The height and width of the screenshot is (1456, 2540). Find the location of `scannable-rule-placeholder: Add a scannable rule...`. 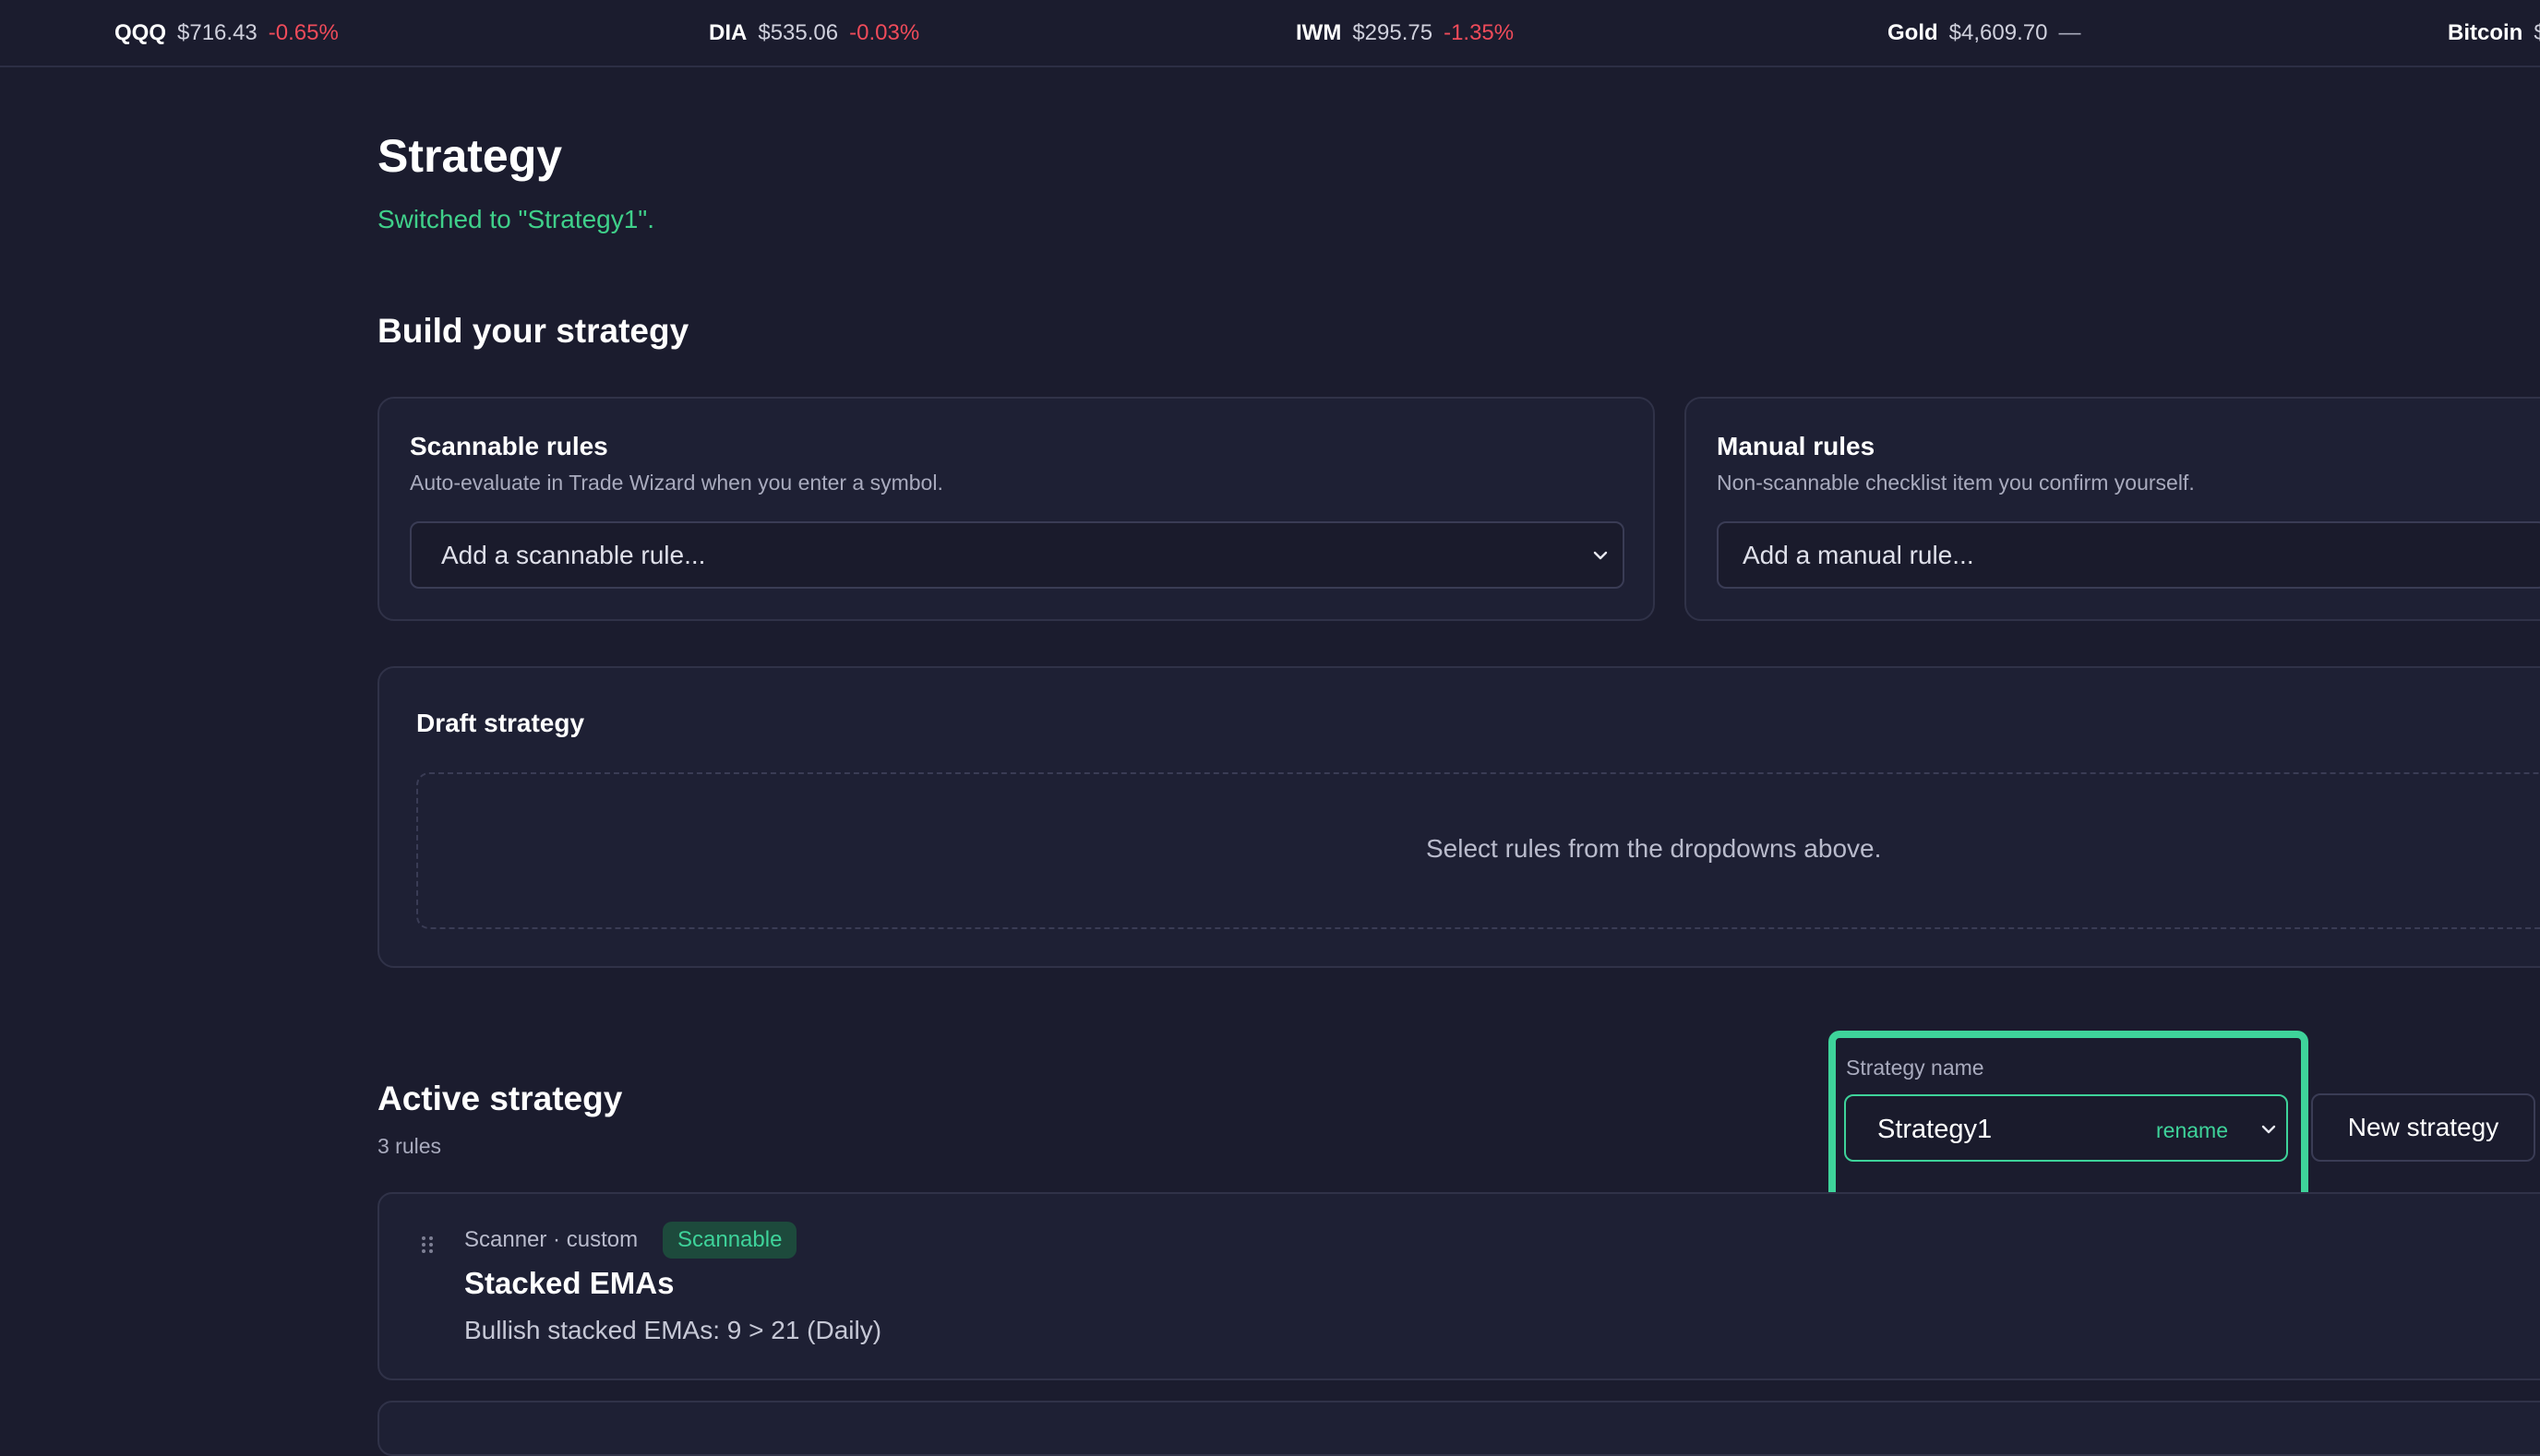

scannable-rule-placeholder: Add a scannable rule... is located at coordinates (573, 554).